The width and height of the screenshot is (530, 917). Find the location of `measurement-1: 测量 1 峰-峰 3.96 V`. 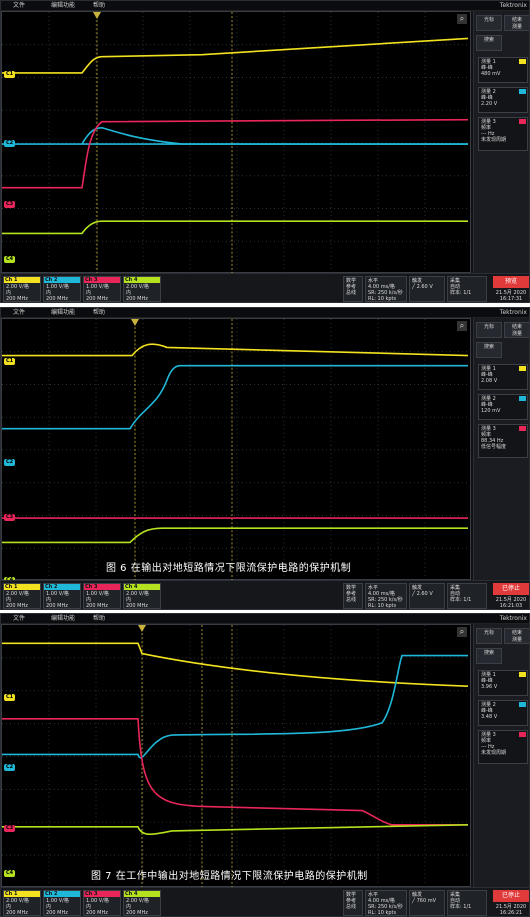

measurement-1: 测量 1 峰-峰 3.96 V is located at coordinates (503, 683).